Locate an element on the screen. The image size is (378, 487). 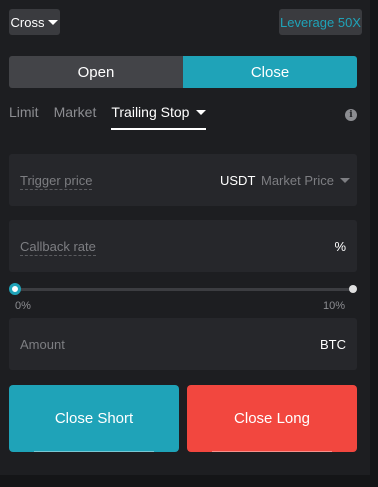
slider-max-label: 10% is located at coordinates (333, 306).